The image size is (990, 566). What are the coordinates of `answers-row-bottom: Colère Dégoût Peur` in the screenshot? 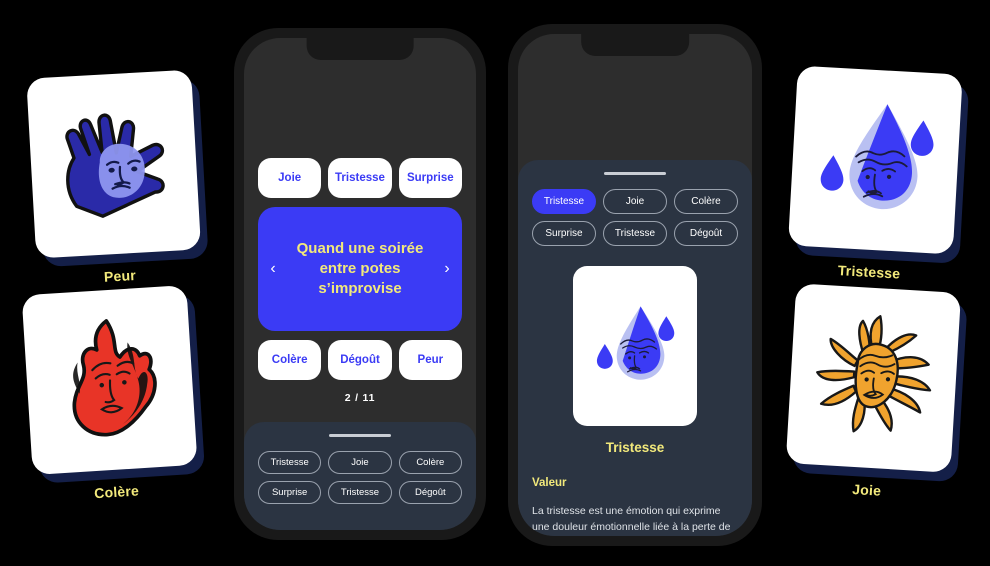 It's located at (360, 360).